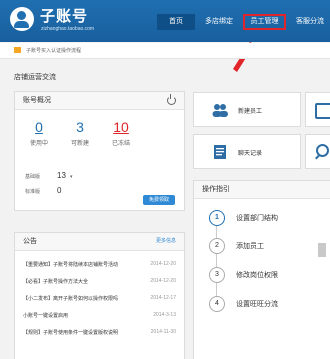  What do you see at coordinates (217, 218) in the screenshot?
I see `step-number-1: 1` at bounding box center [217, 218].